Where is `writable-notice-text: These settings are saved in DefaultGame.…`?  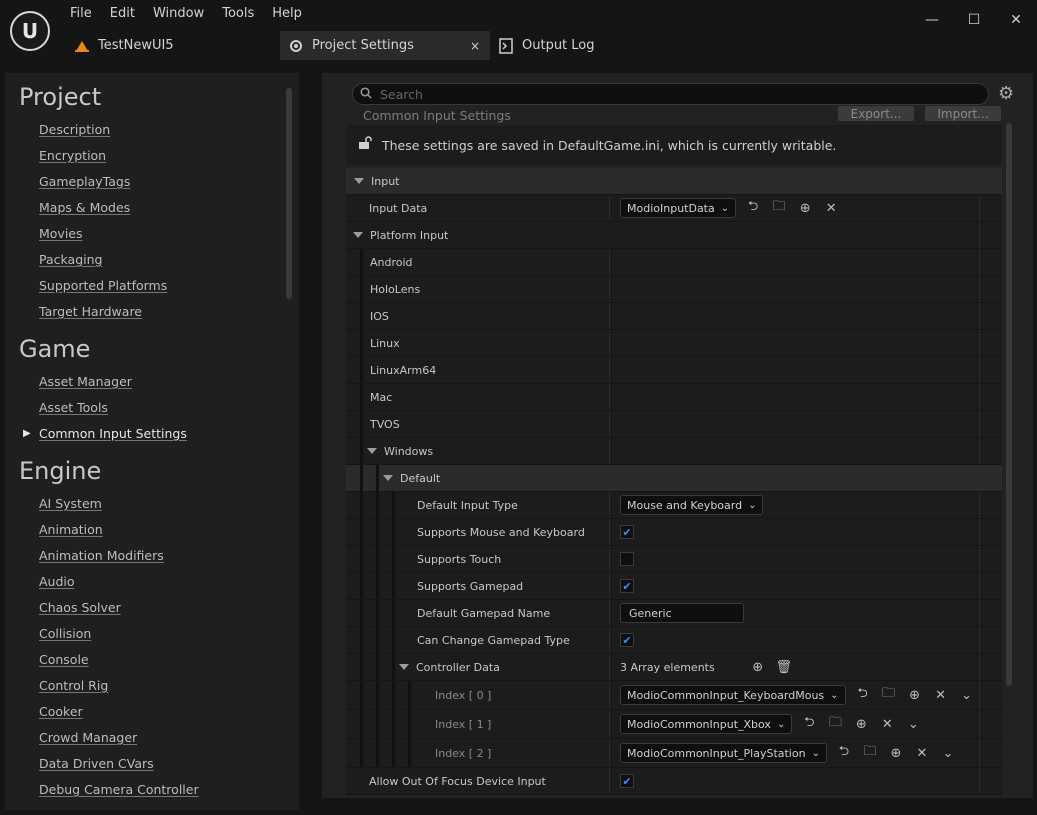 writable-notice-text: These settings are saved in DefaultGame.… is located at coordinates (609, 145).